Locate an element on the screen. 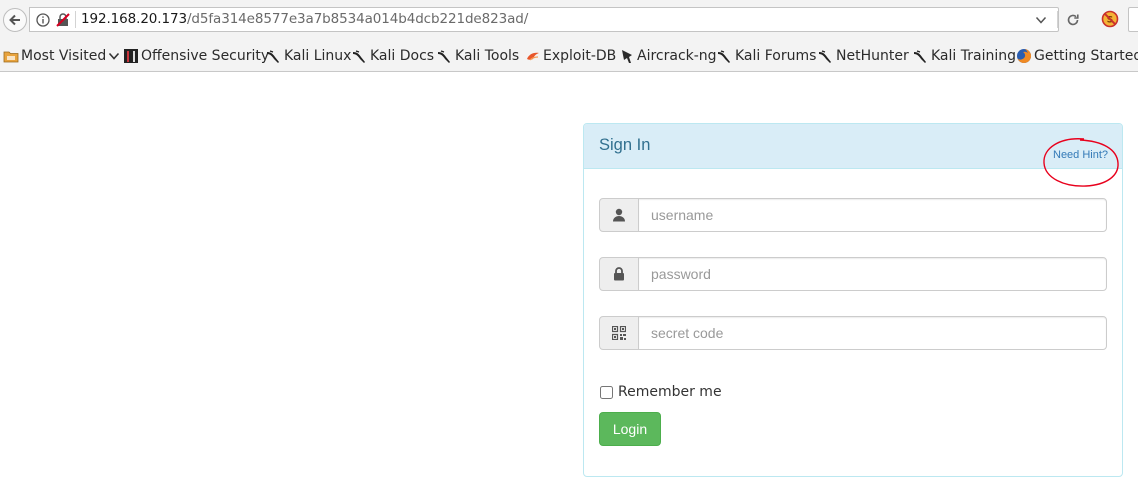 This screenshot has width=1138, height=492. bookmark-kali-linux: Kali Linux is located at coordinates (308, 56).